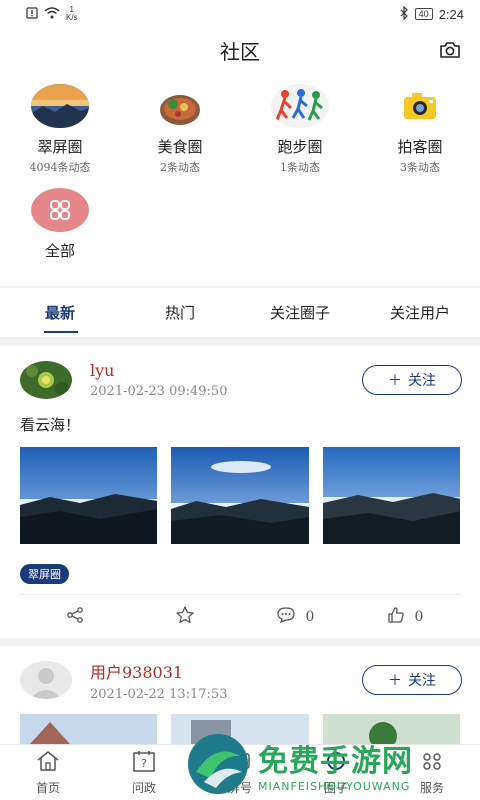 The image size is (480, 800). I want to click on circle-count: 2条动态, so click(180, 167).